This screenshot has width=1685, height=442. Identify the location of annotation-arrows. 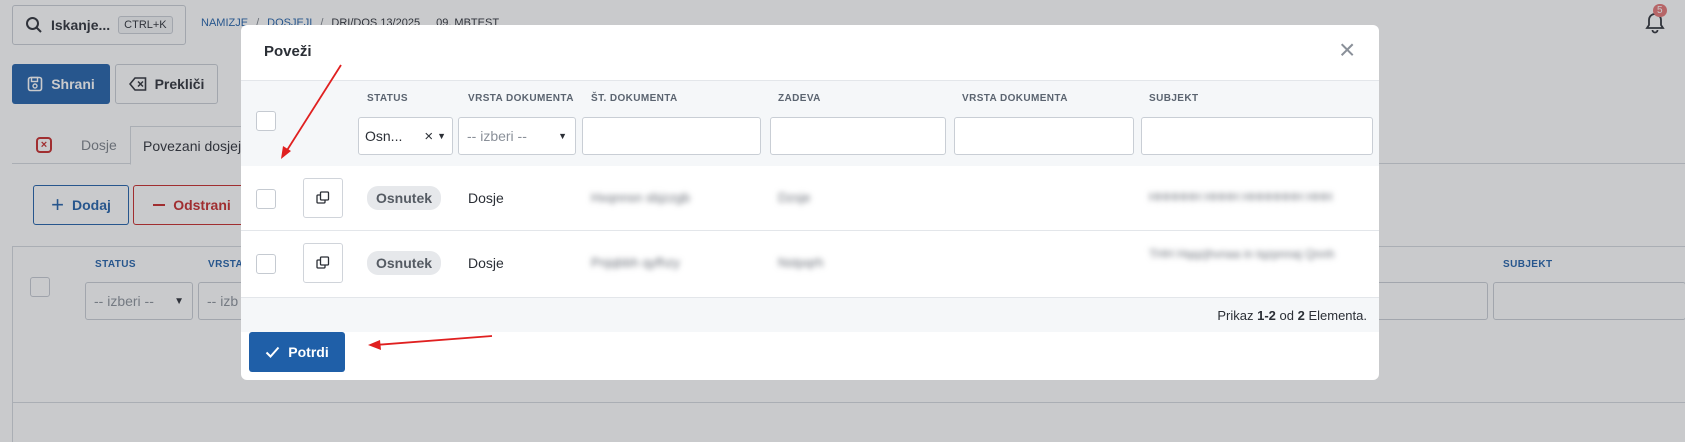
(387, 207).